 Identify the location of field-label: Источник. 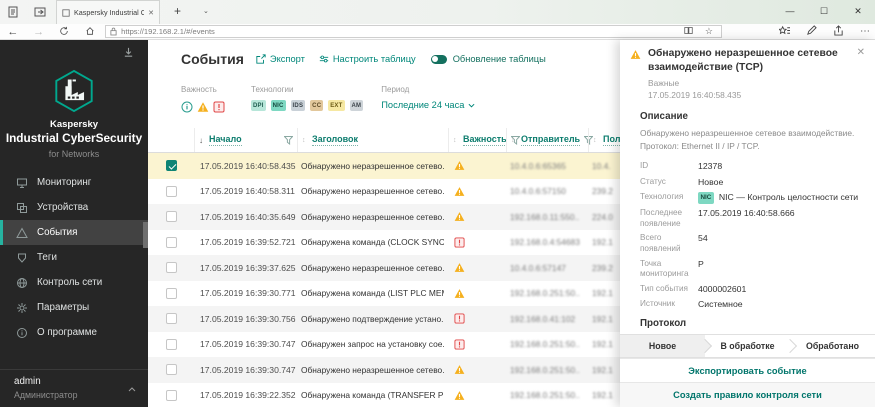
(657, 304).